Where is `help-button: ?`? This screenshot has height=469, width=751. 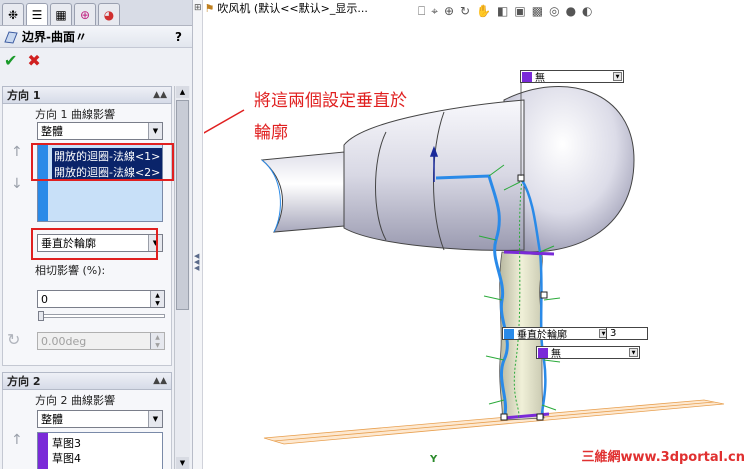
help-button: ? is located at coordinates (178, 37).